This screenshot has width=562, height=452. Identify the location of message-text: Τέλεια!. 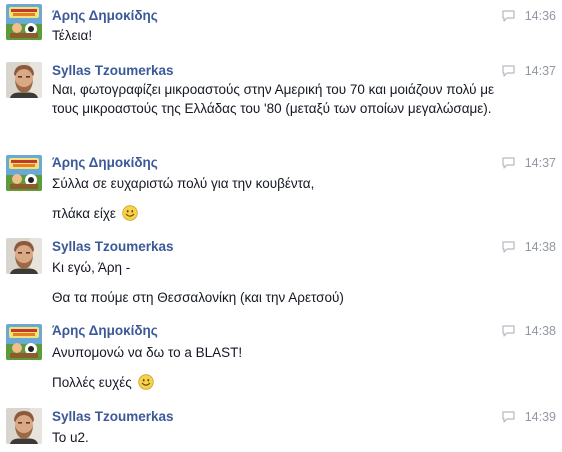
(72, 35).